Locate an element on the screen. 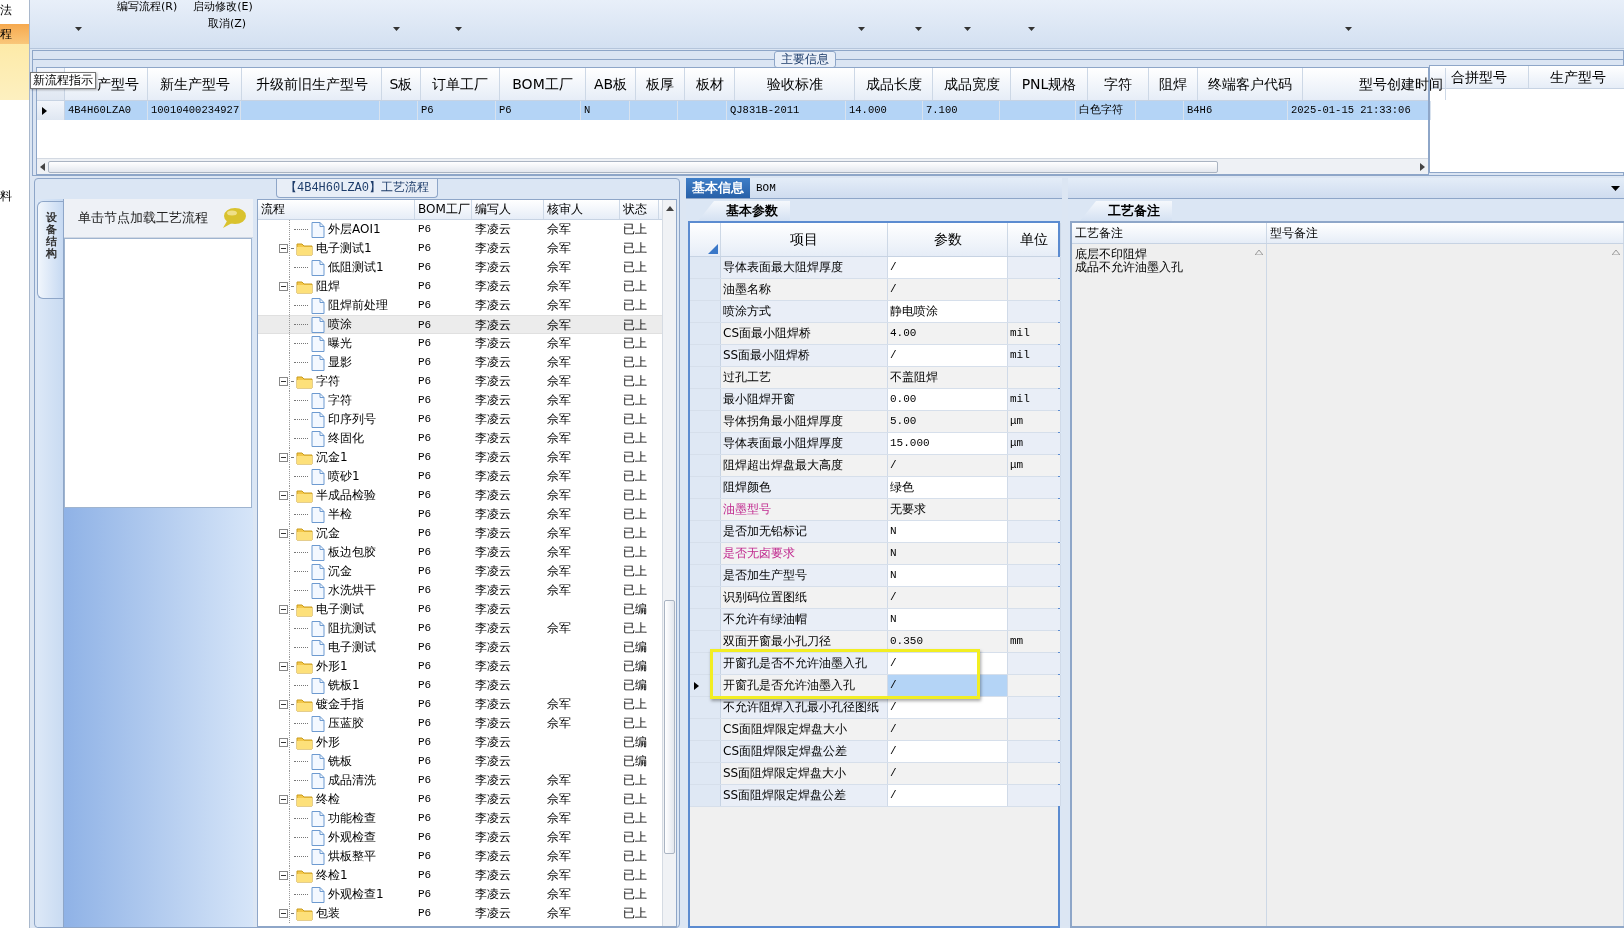 The width and height of the screenshot is (1624, 928). table-cell: 静电喷涂 is located at coordinates (948, 311).